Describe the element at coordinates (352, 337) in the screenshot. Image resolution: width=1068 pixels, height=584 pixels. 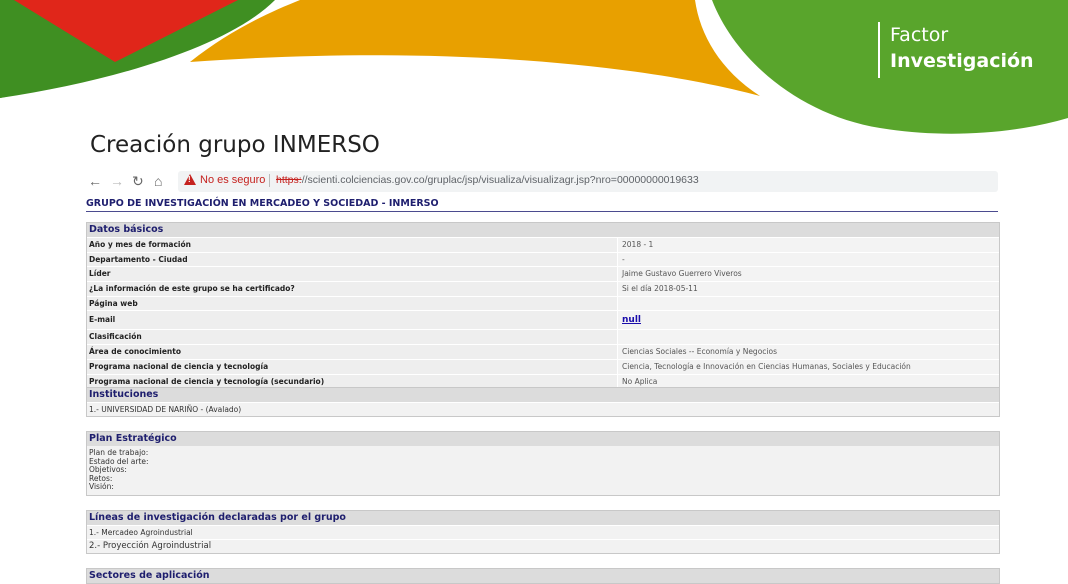
I see `row-label: Clasificación` at that location.